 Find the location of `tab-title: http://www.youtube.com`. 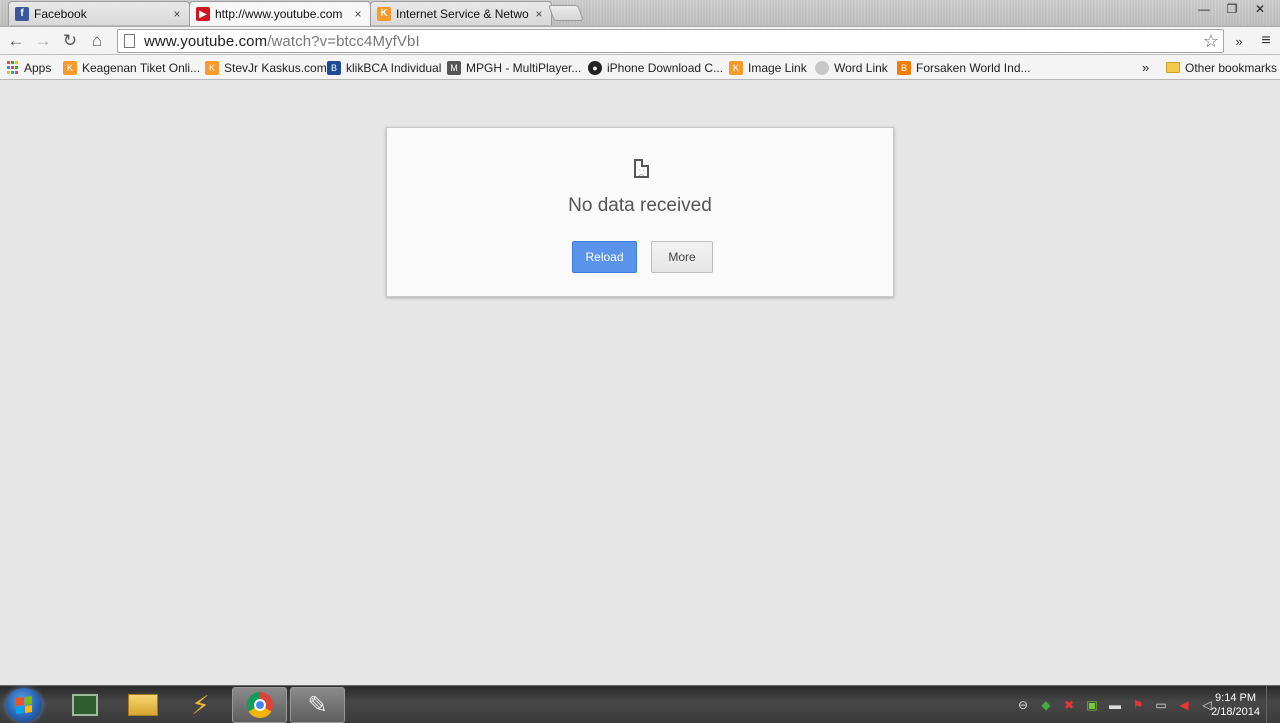

tab-title: http://www.youtube.com is located at coordinates (279, 14).